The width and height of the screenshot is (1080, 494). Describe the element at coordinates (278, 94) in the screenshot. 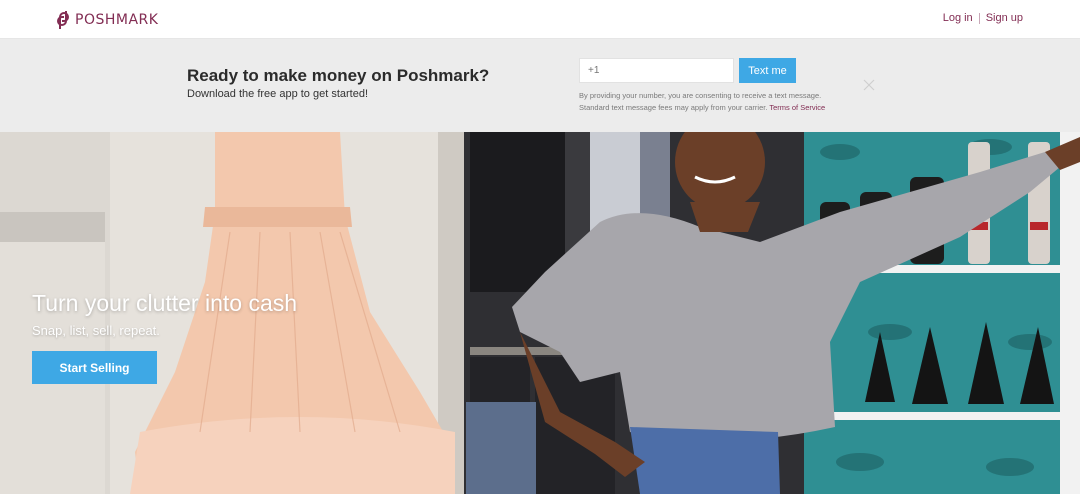

I see `banner-subtitle: Download the free app to get started!` at that location.